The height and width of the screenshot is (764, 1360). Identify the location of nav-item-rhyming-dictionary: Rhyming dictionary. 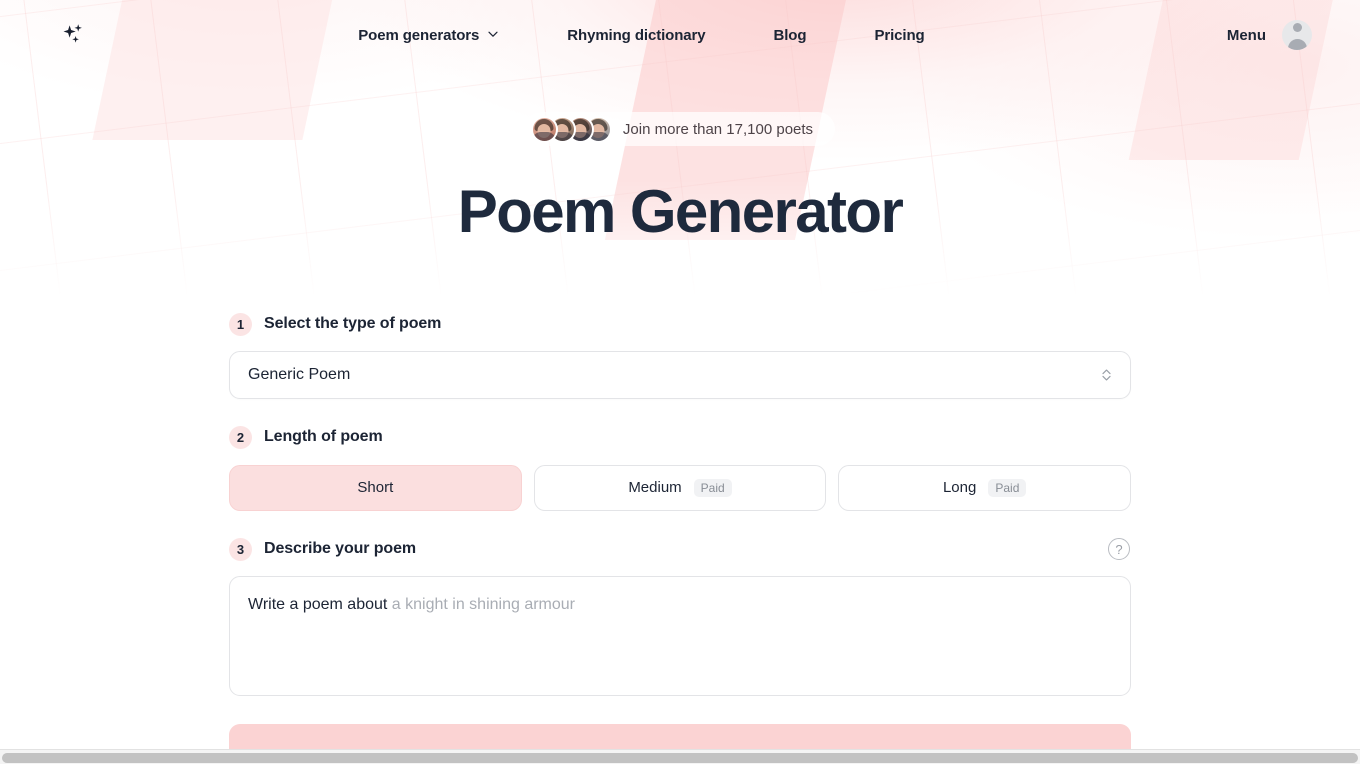
(636, 35).